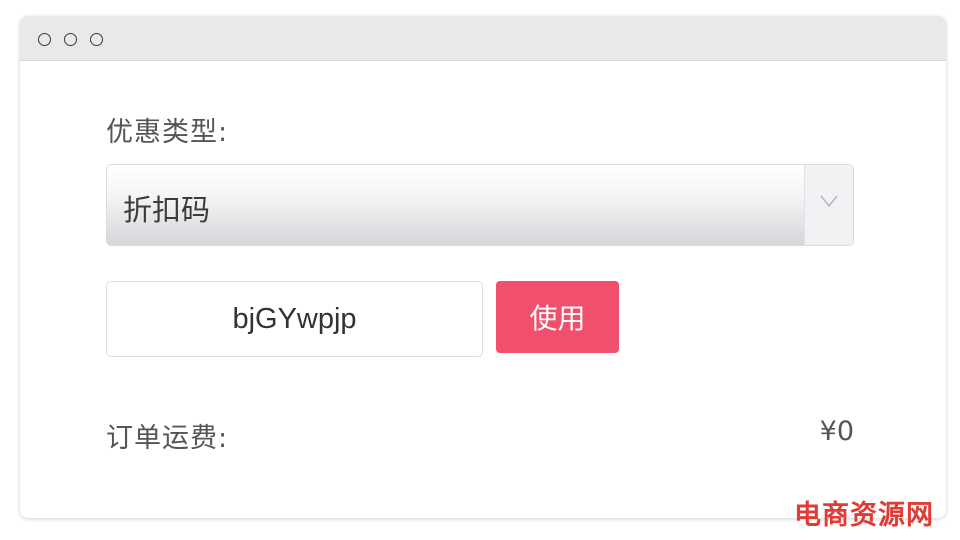  I want to click on window-close-control, so click(44, 39).